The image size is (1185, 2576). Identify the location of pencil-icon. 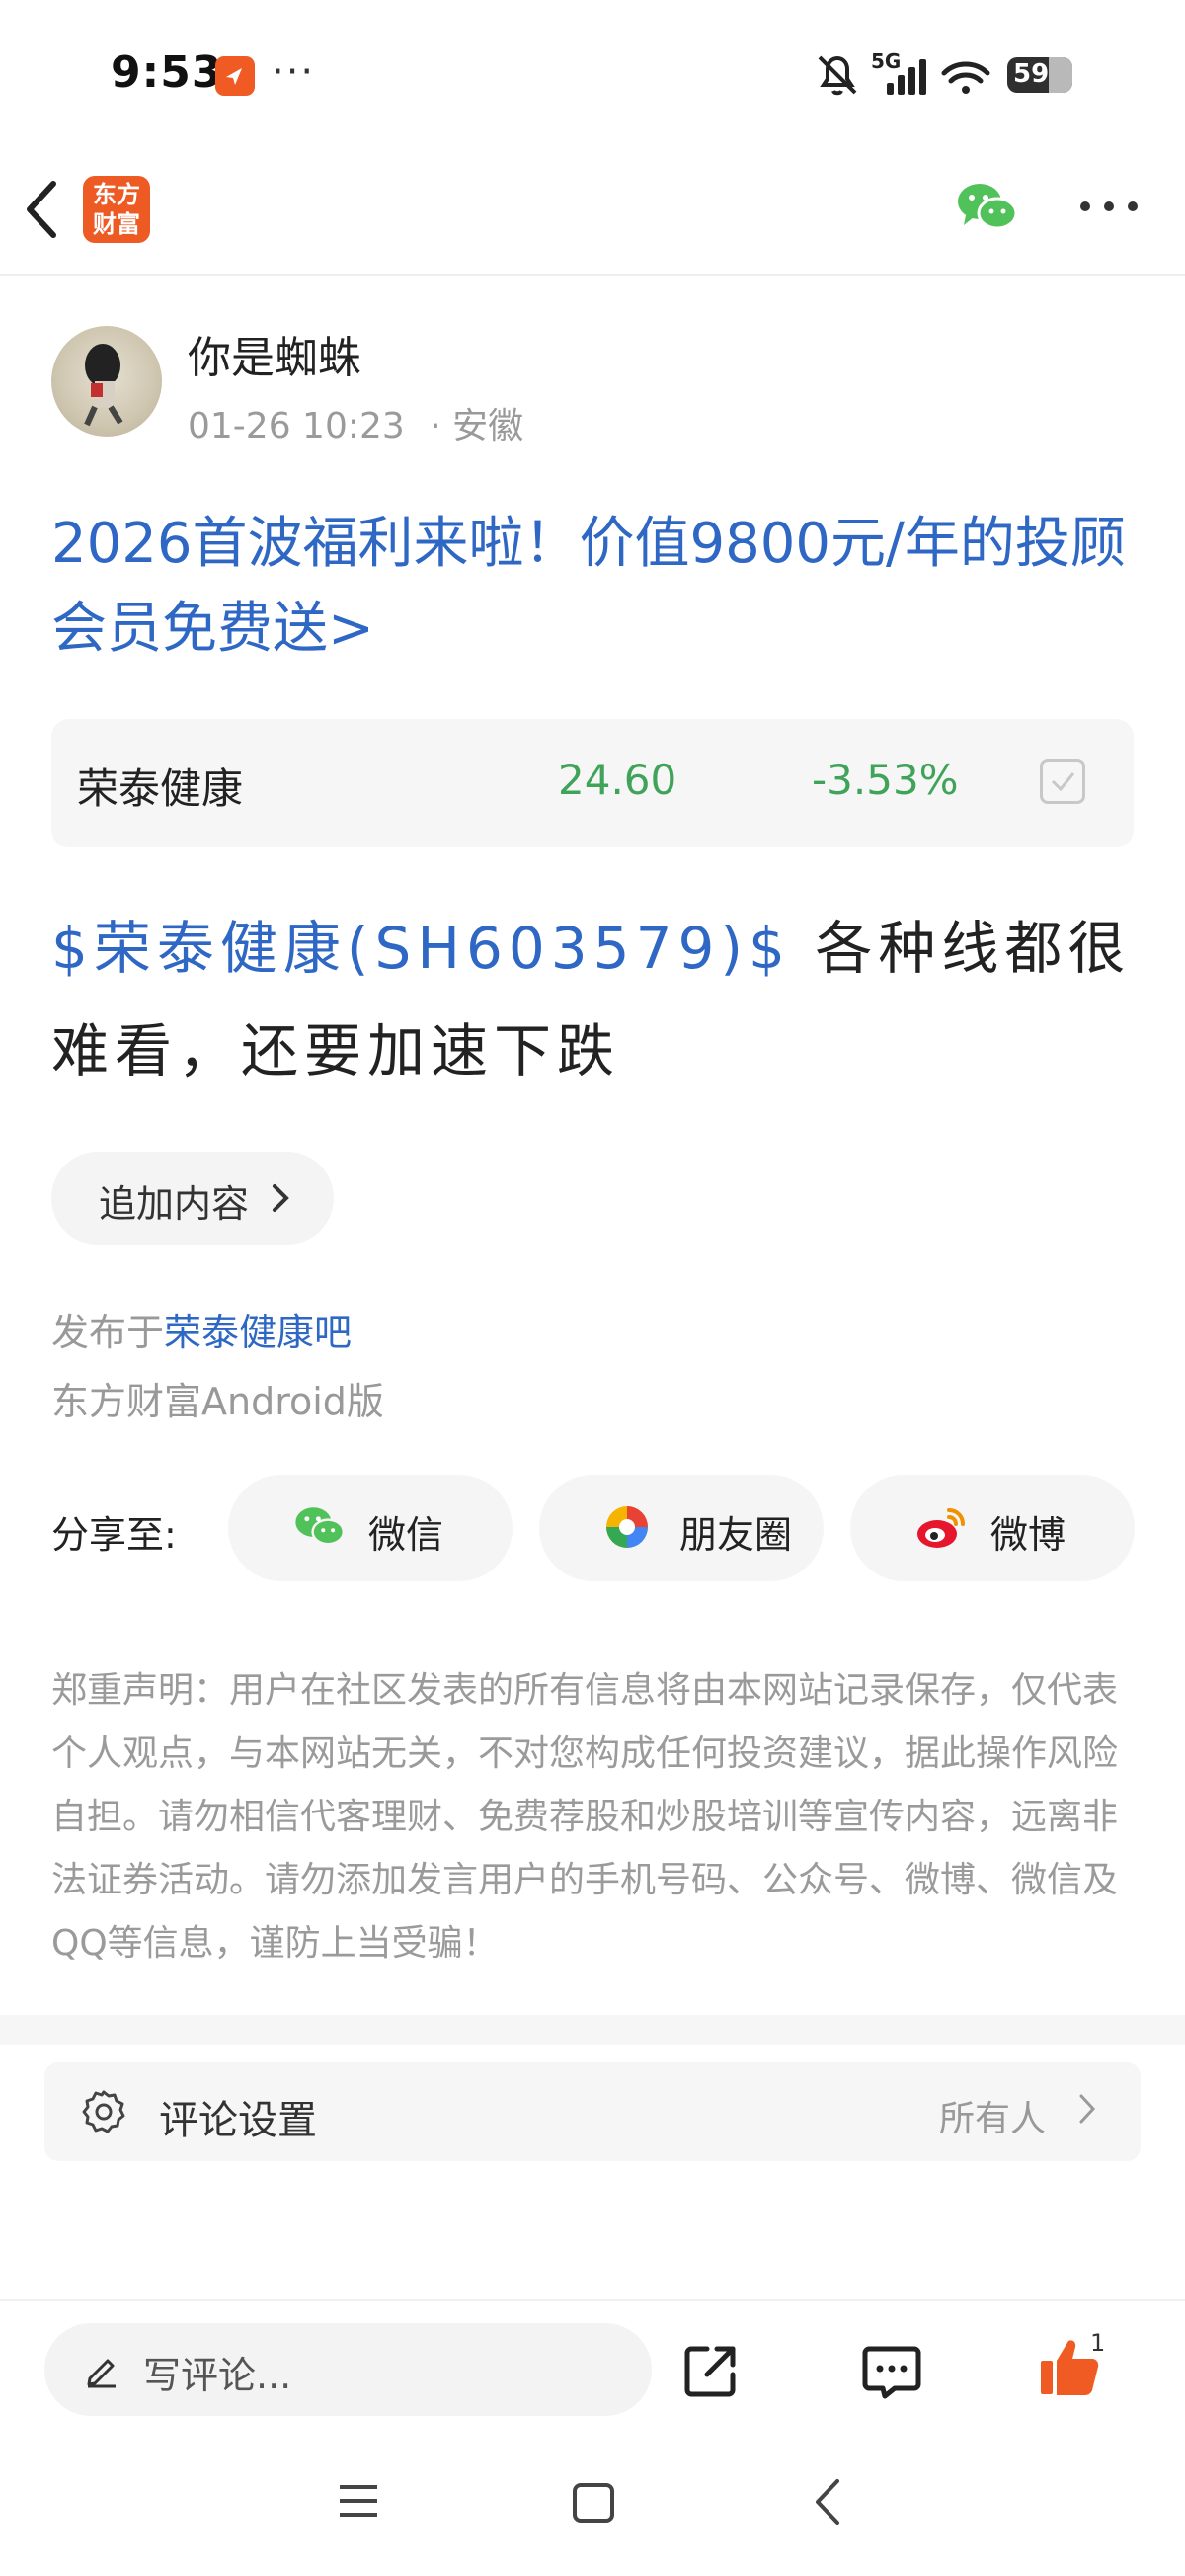
(102, 2373).